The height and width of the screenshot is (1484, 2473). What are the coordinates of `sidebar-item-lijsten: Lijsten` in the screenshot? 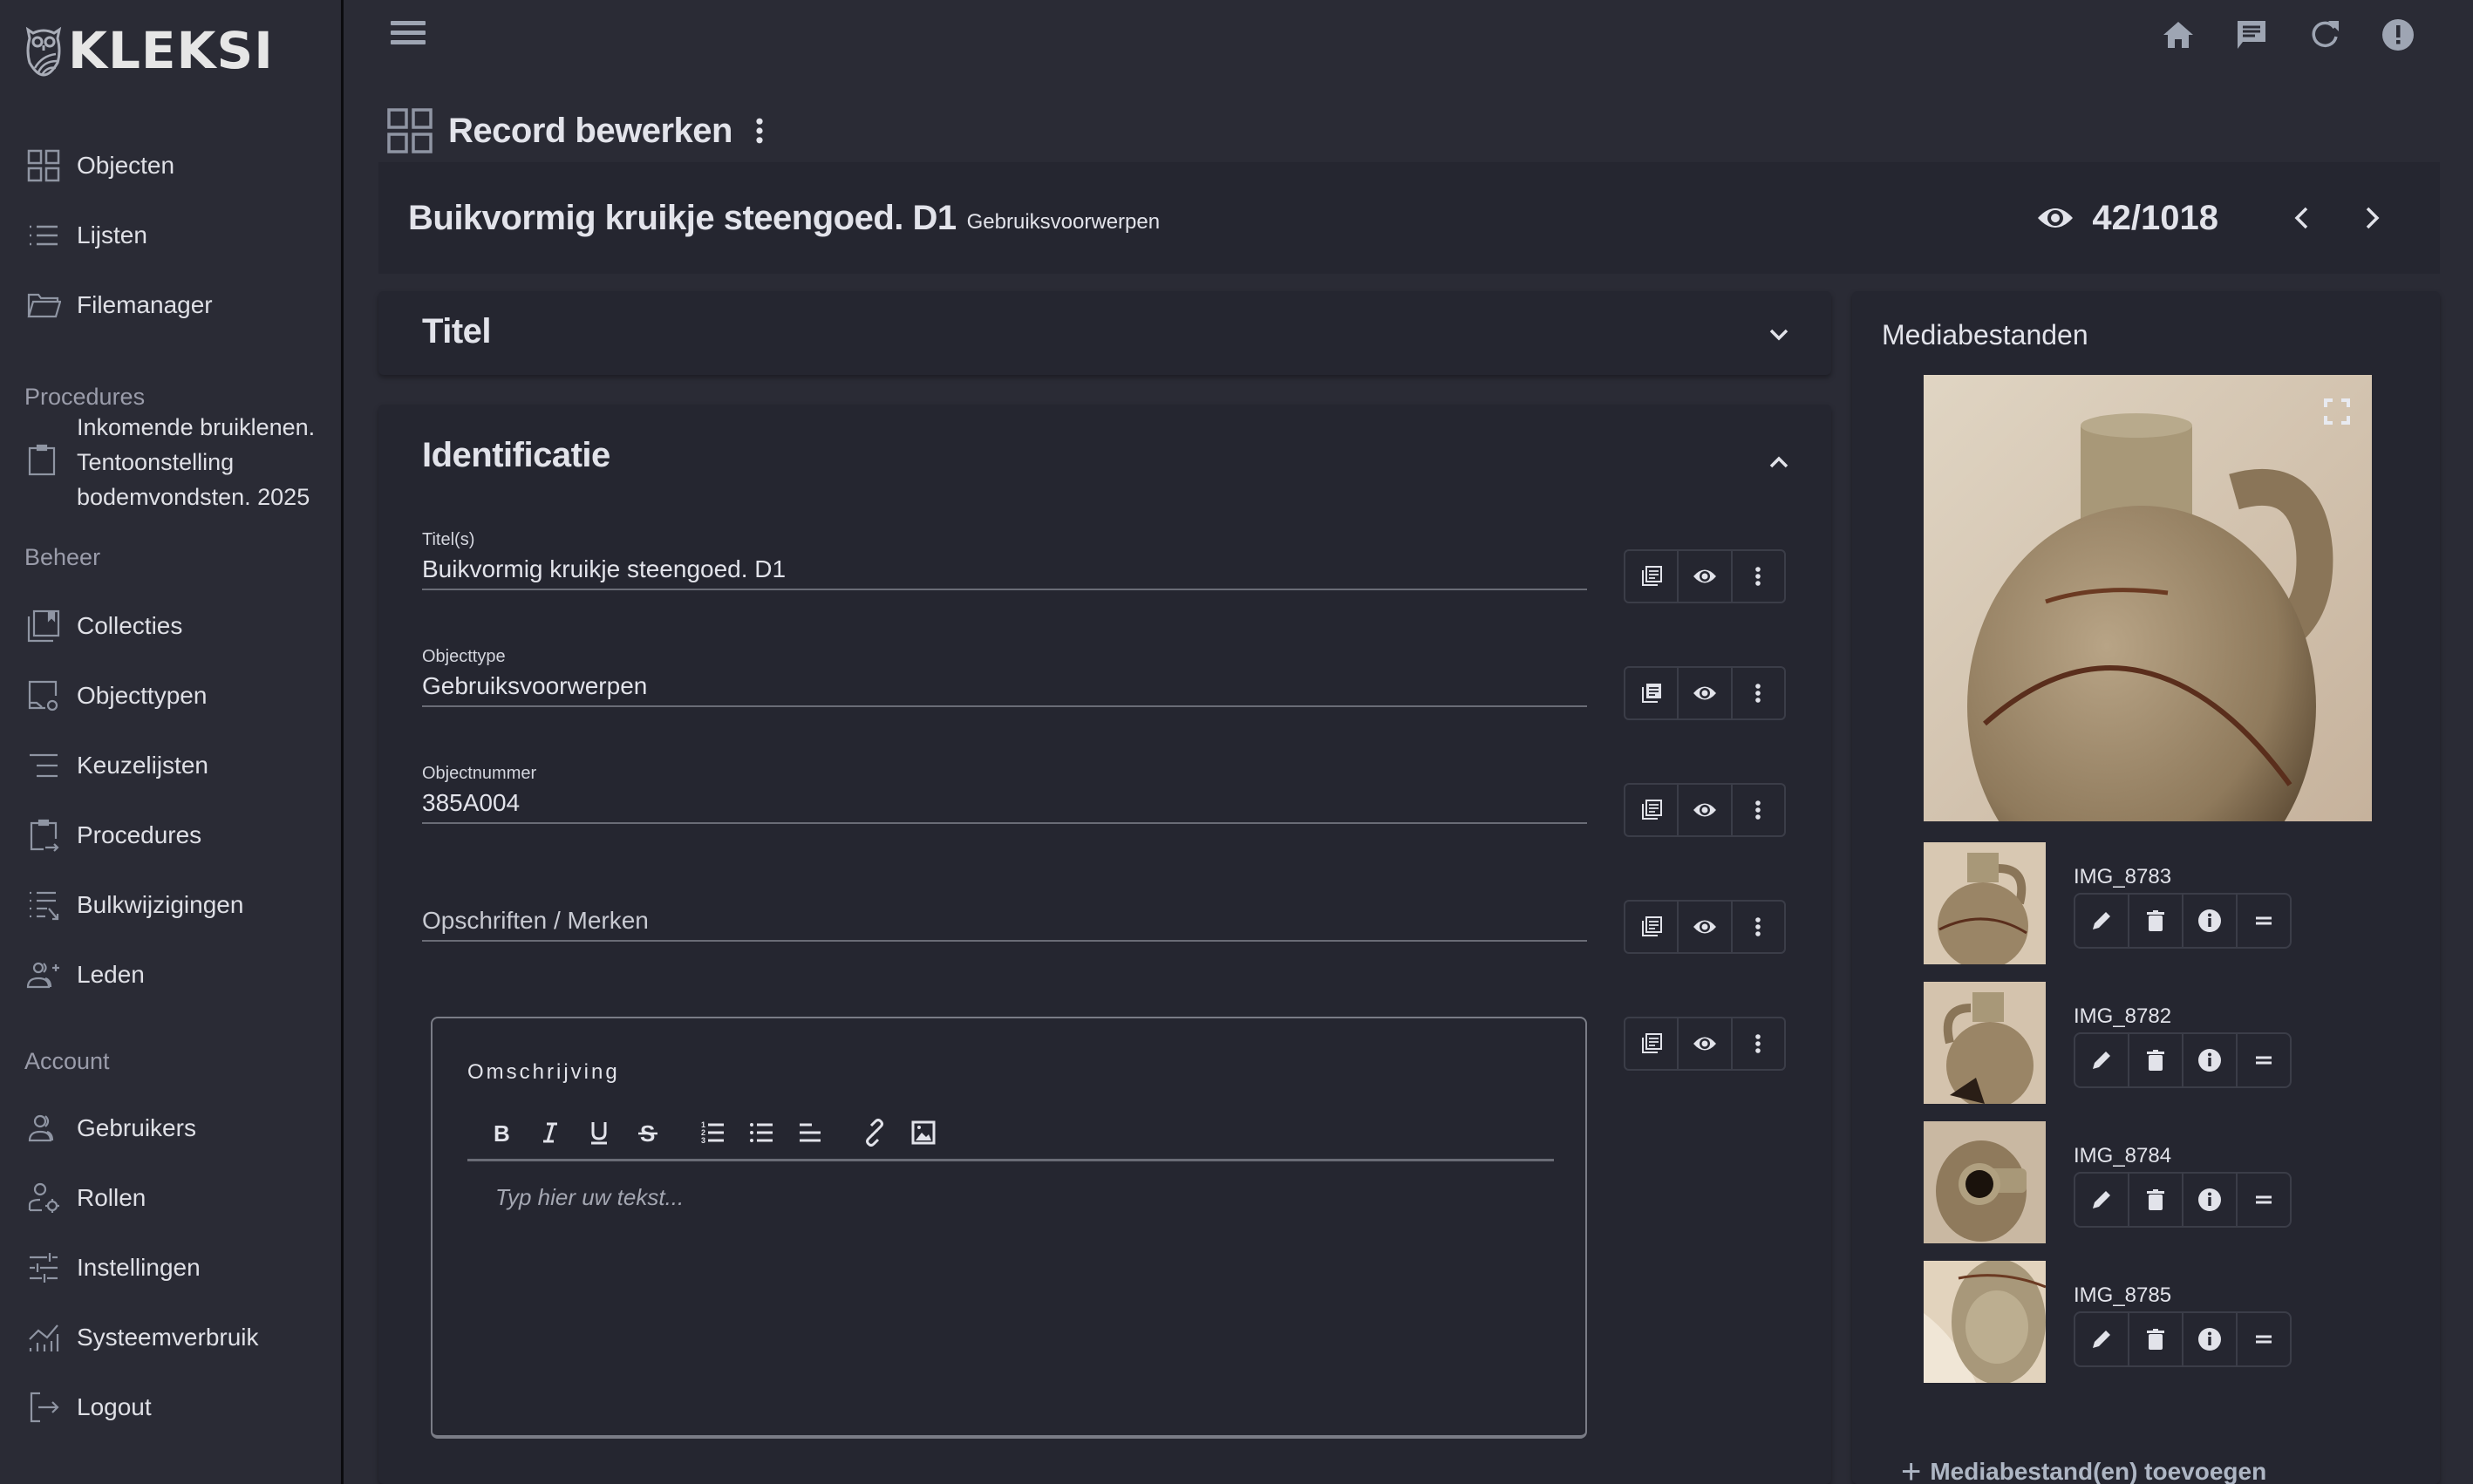 It's located at (177, 235).